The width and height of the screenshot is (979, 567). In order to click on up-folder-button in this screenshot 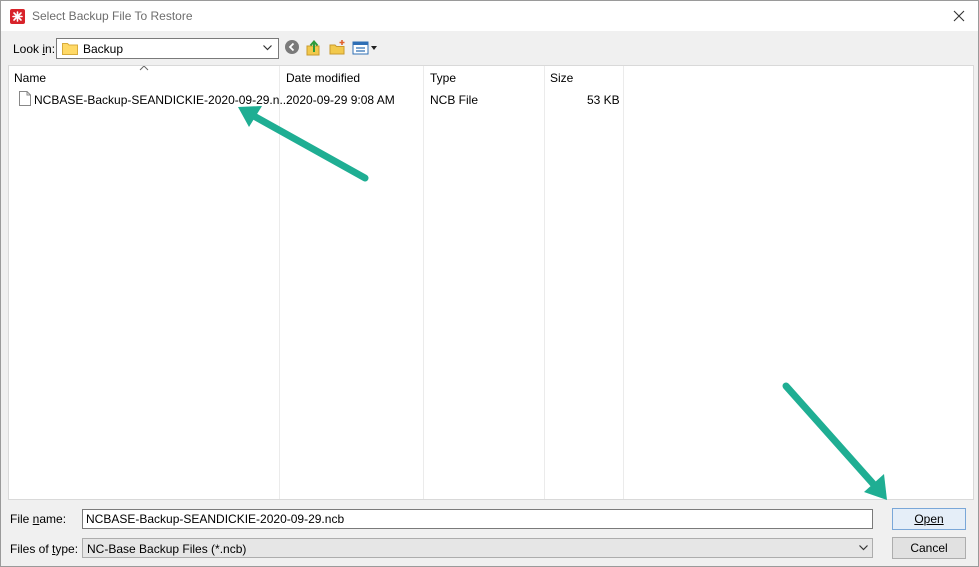, I will do `click(314, 48)`.